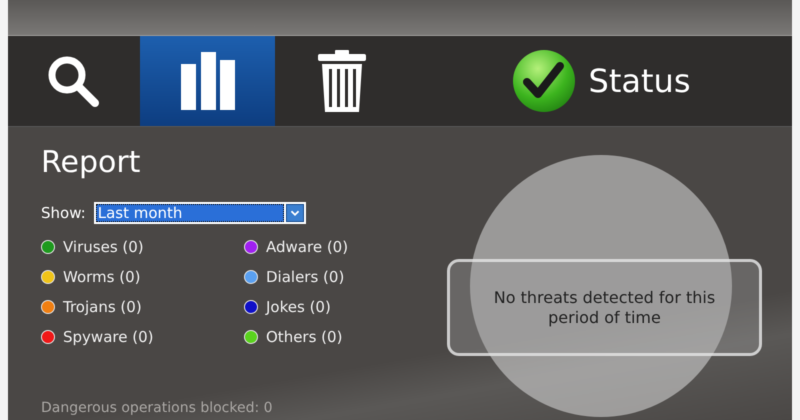  What do you see at coordinates (307, 247) in the screenshot?
I see `legend-label: Adware (0)` at bounding box center [307, 247].